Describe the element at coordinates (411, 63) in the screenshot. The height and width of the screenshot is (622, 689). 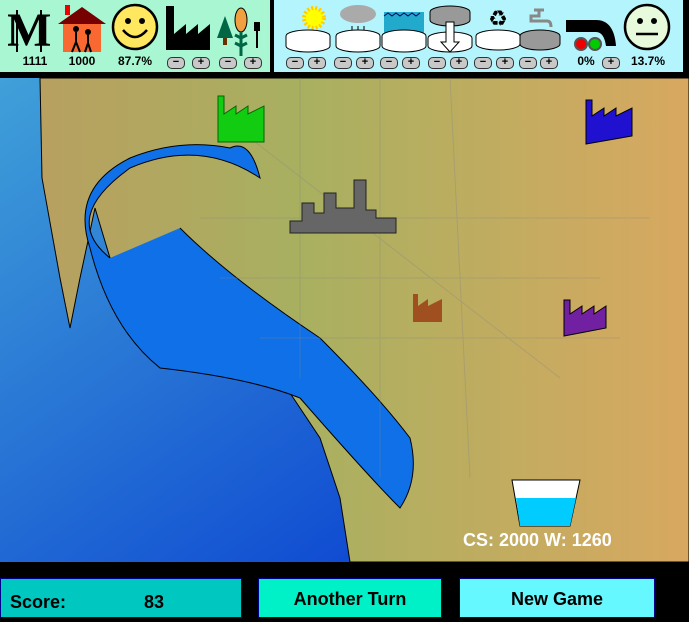
I see `ocean-plus-button: +` at that location.